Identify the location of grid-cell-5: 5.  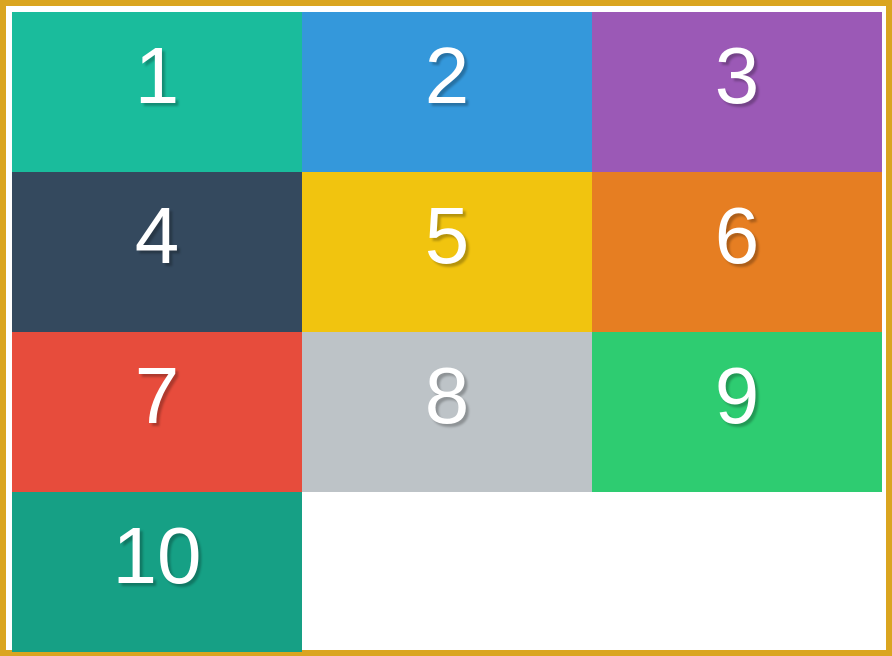
(447, 252).